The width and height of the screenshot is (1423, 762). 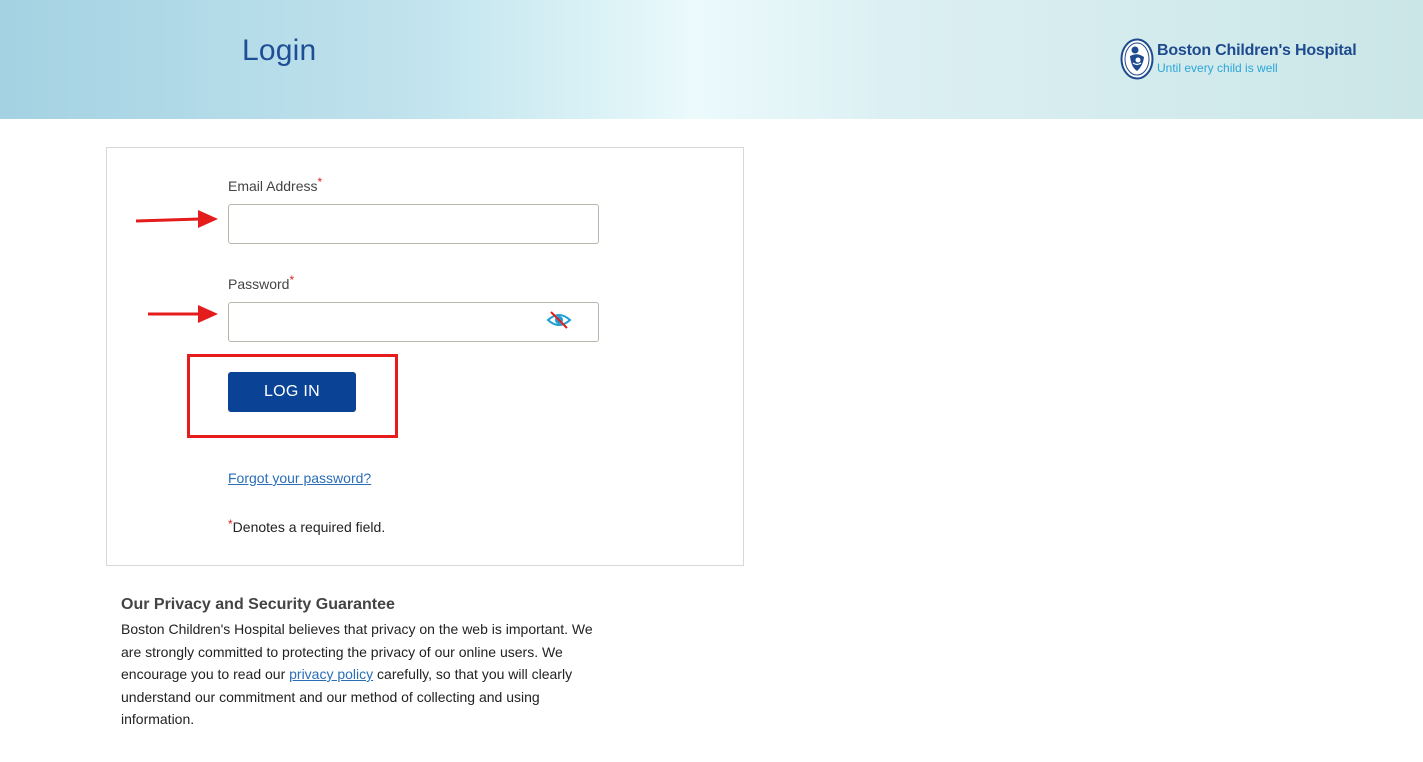 I want to click on page-title: Login, so click(x=279, y=50).